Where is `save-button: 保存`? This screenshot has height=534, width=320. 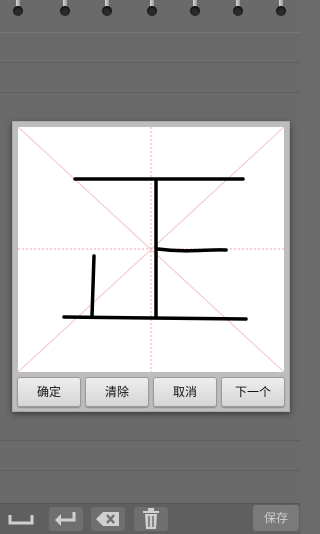
save-button: 保存 is located at coordinates (276, 518).